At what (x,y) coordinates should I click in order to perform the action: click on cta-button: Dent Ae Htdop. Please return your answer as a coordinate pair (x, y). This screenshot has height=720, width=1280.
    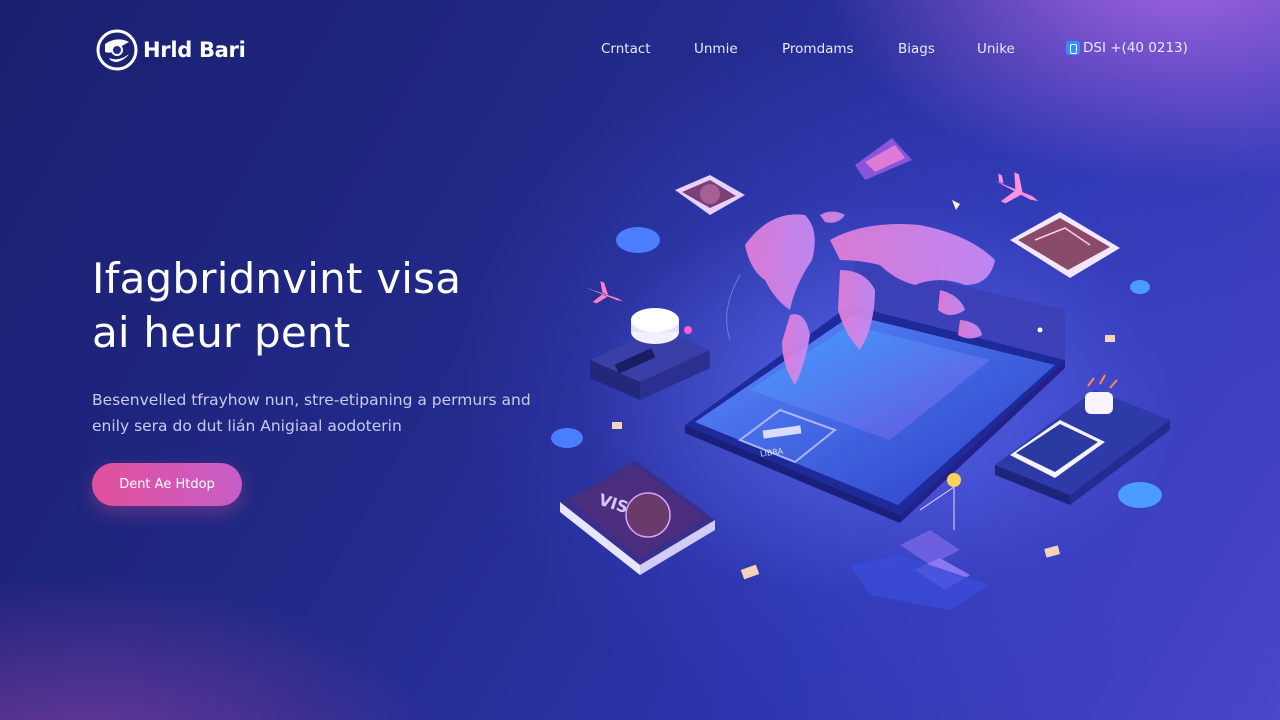
    Looking at the image, I should click on (167, 484).